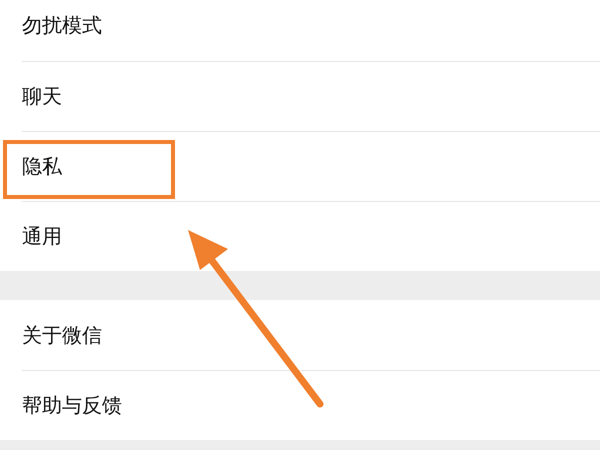 This screenshot has height=450, width=600. I want to click on row-label: 关于微信, so click(62, 335).